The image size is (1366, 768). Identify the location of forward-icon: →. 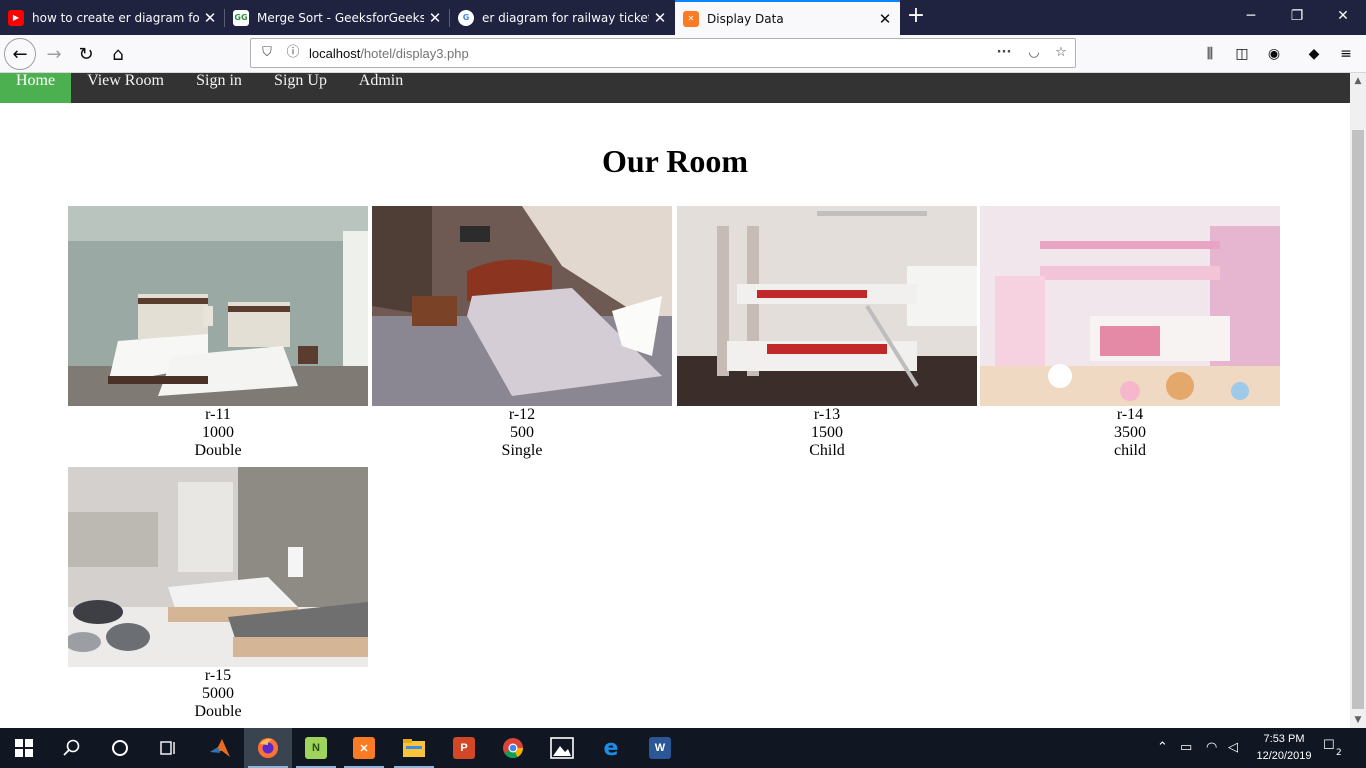
(54, 54).